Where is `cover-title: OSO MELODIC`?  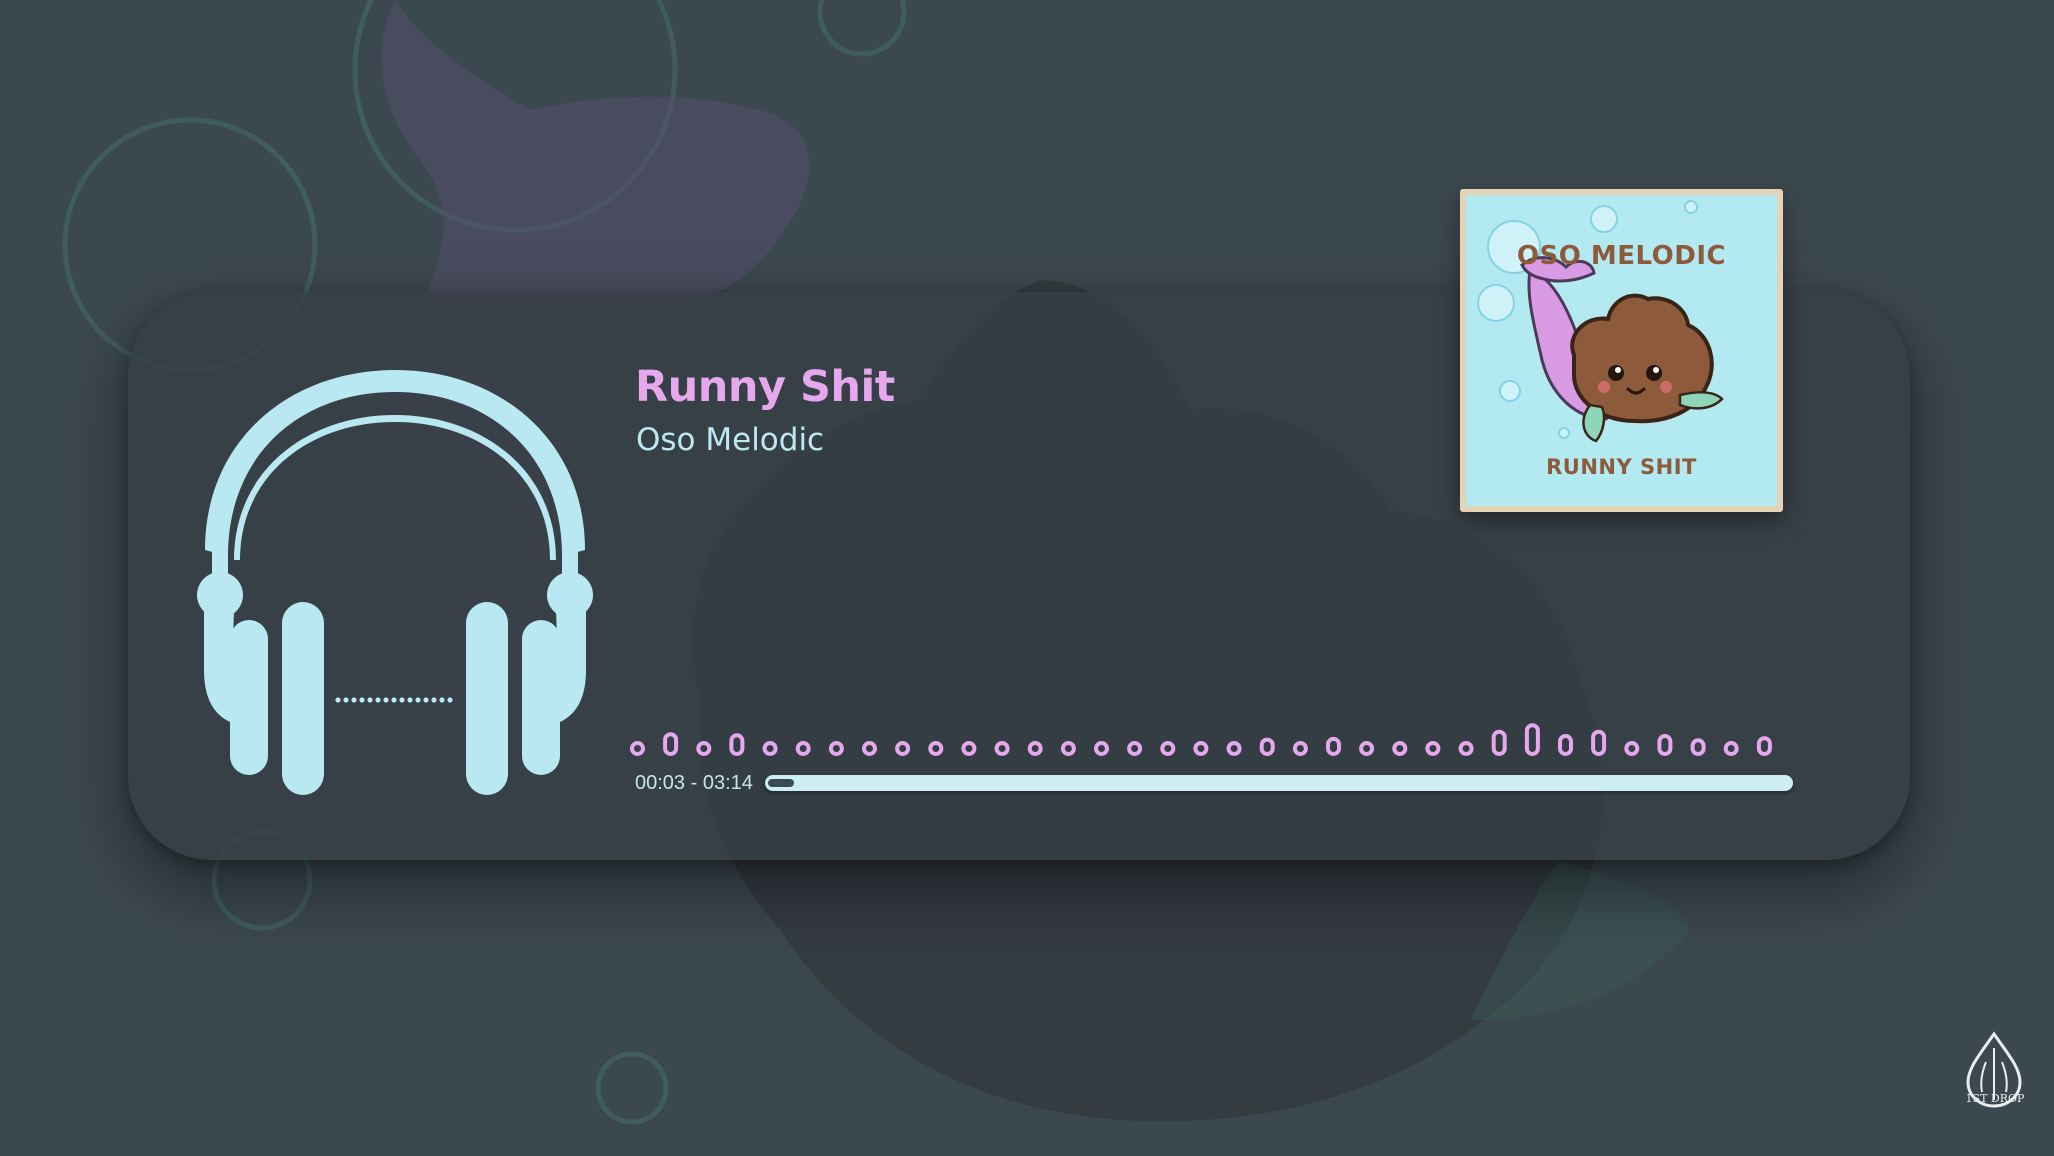
cover-title: OSO MELODIC is located at coordinates (1621, 256).